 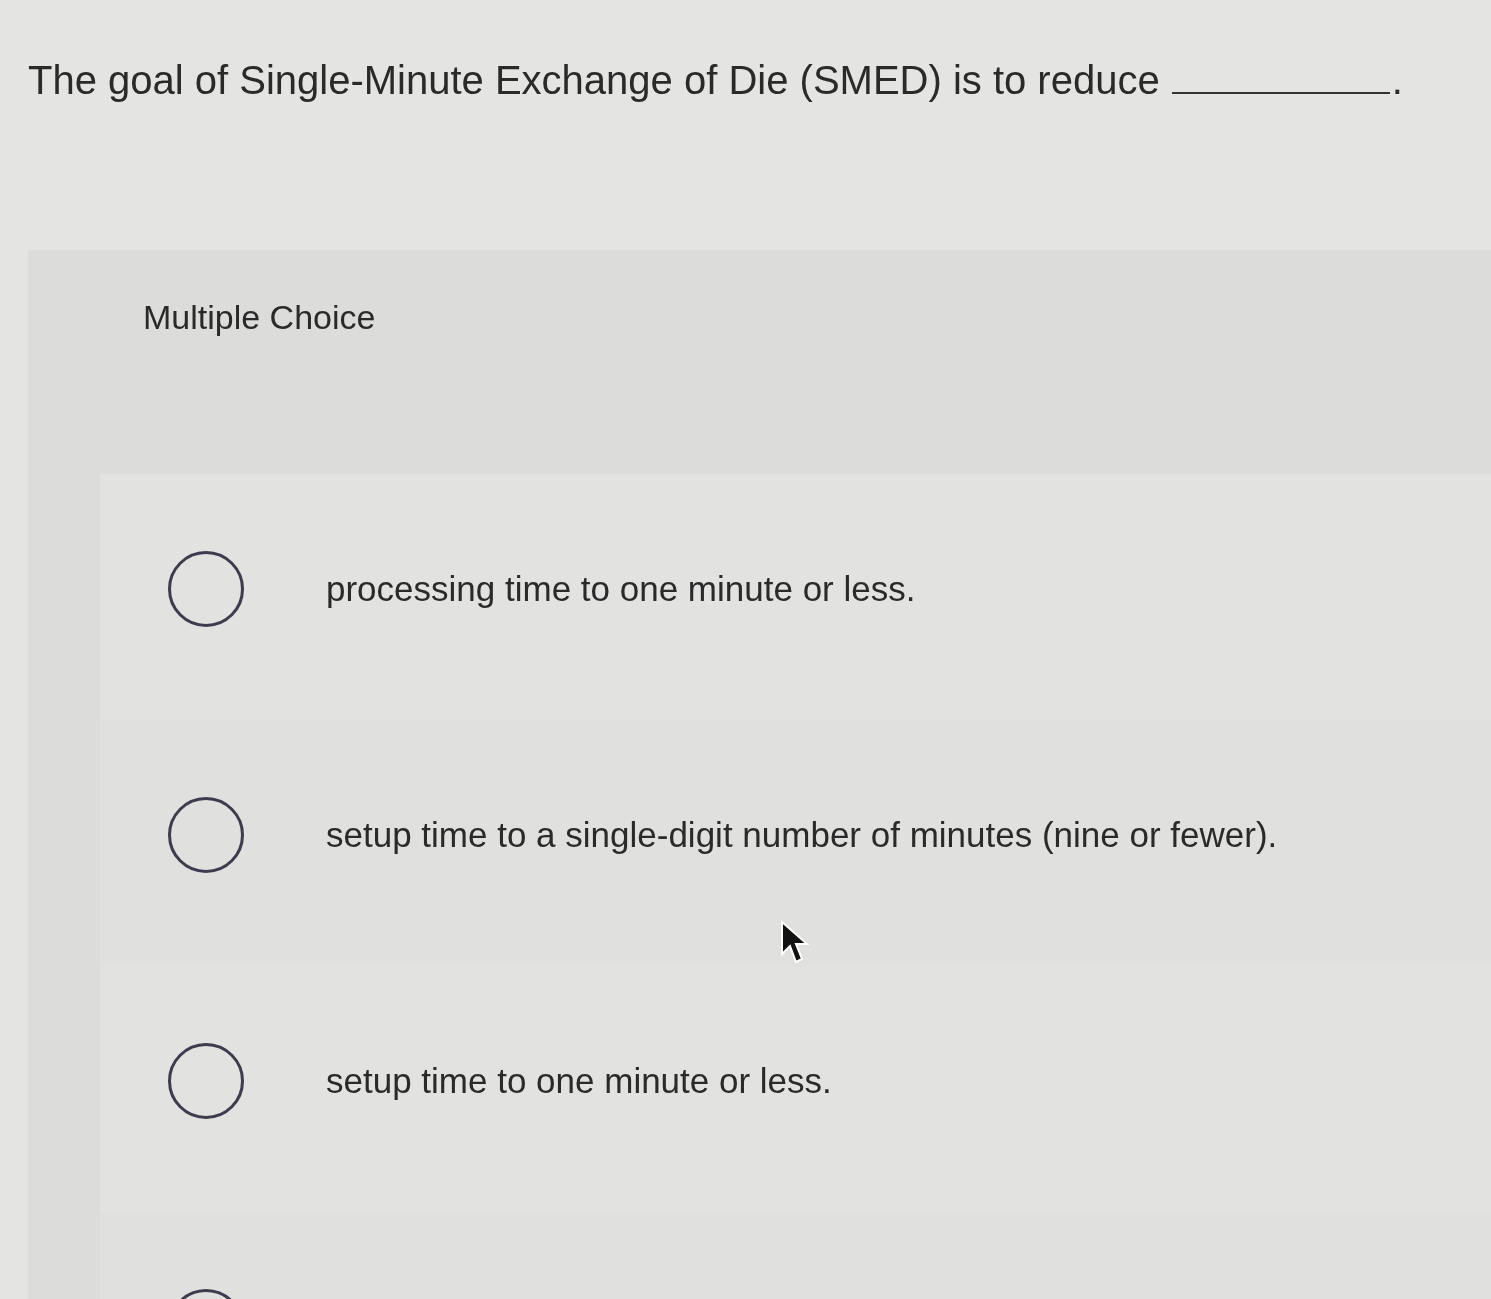 What do you see at coordinates (1397, 80) in the screenshot?
I see `question-period: .` at bounding box center [1397, 80].